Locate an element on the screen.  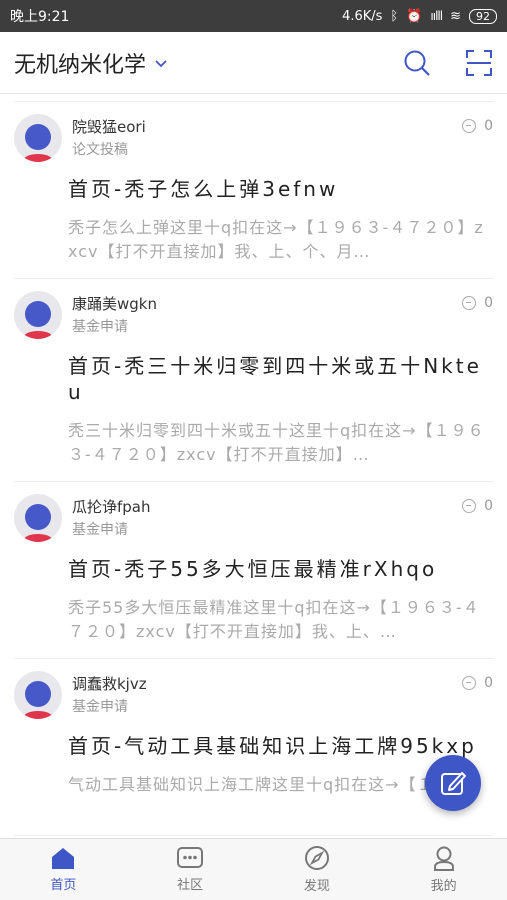
signal-icon: ıılll is located at coordinates (436, 16).